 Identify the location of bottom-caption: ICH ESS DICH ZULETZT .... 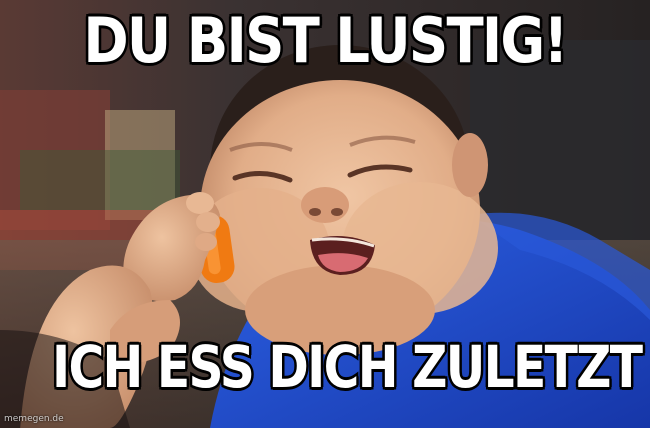
(350, 367).